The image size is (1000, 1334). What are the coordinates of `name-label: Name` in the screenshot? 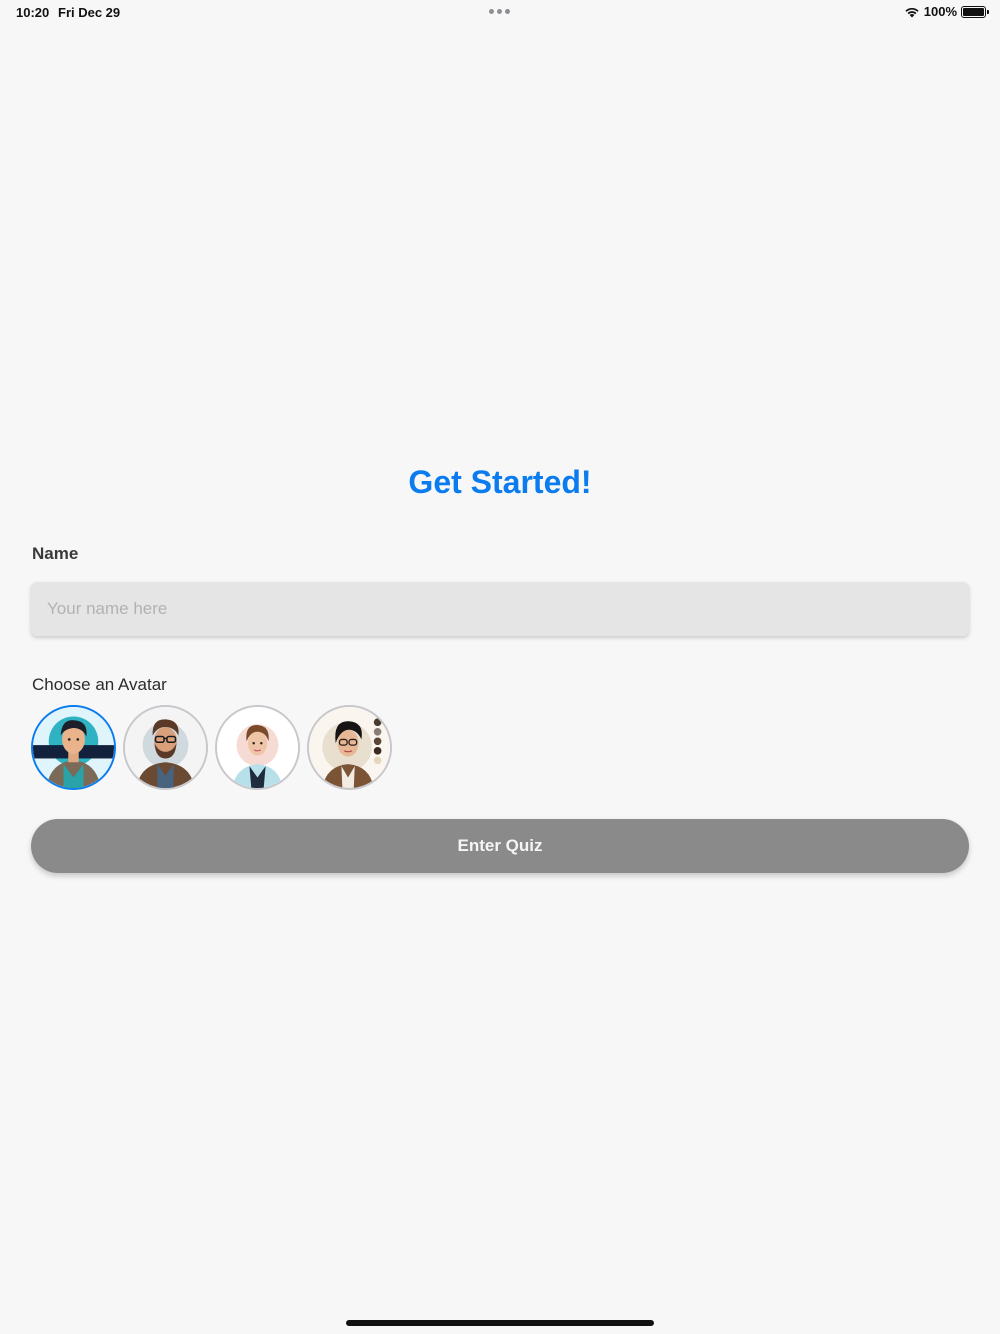 It's located at (55, 553).